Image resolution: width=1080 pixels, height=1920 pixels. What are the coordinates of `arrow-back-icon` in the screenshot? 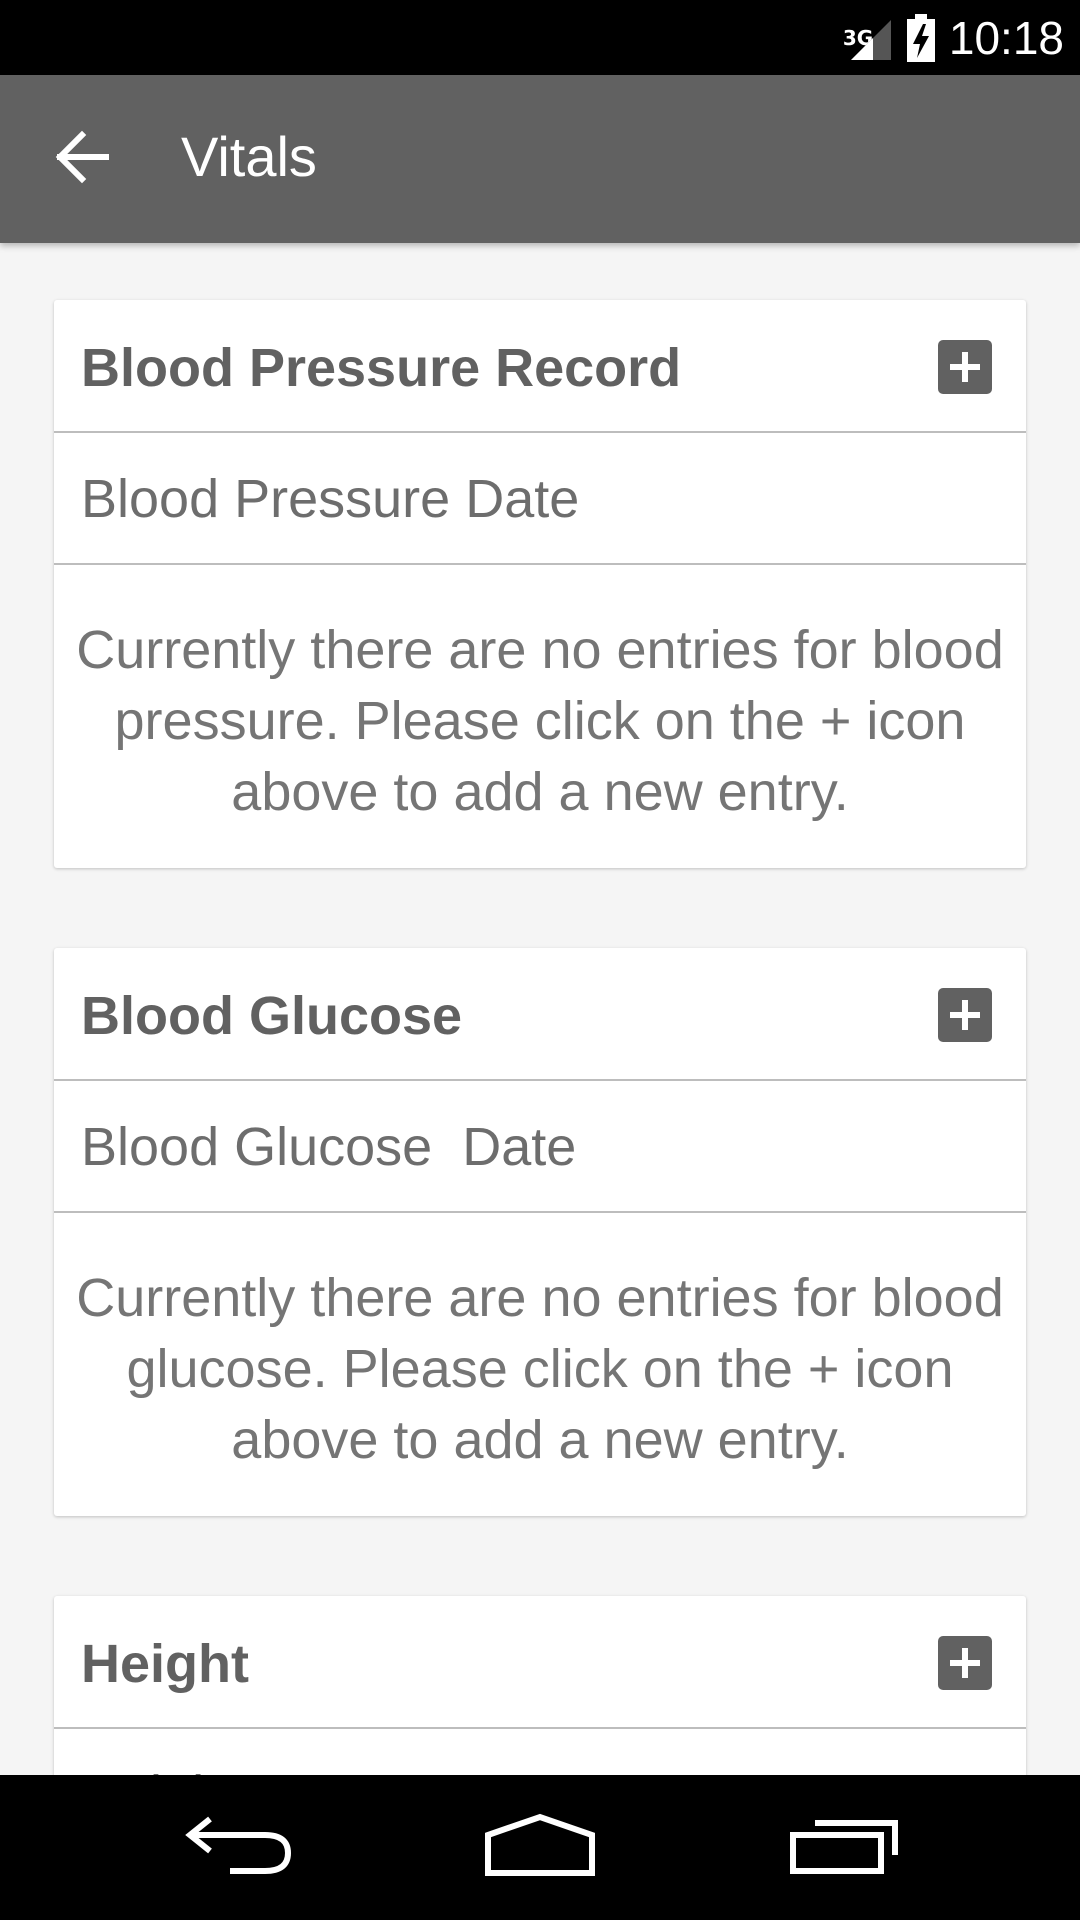 It's located at (84, 157).